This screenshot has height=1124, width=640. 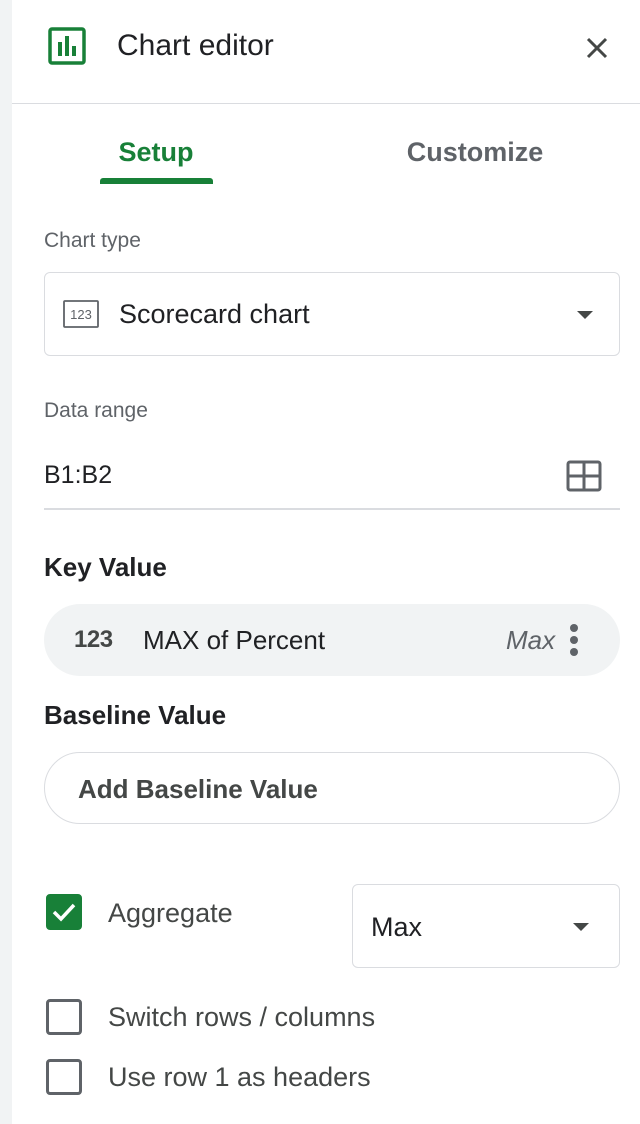 What do you see at coordinates (486, 926) in the screenshot?
I see `aggregate-select: Max` at bounding box center [486, 926].